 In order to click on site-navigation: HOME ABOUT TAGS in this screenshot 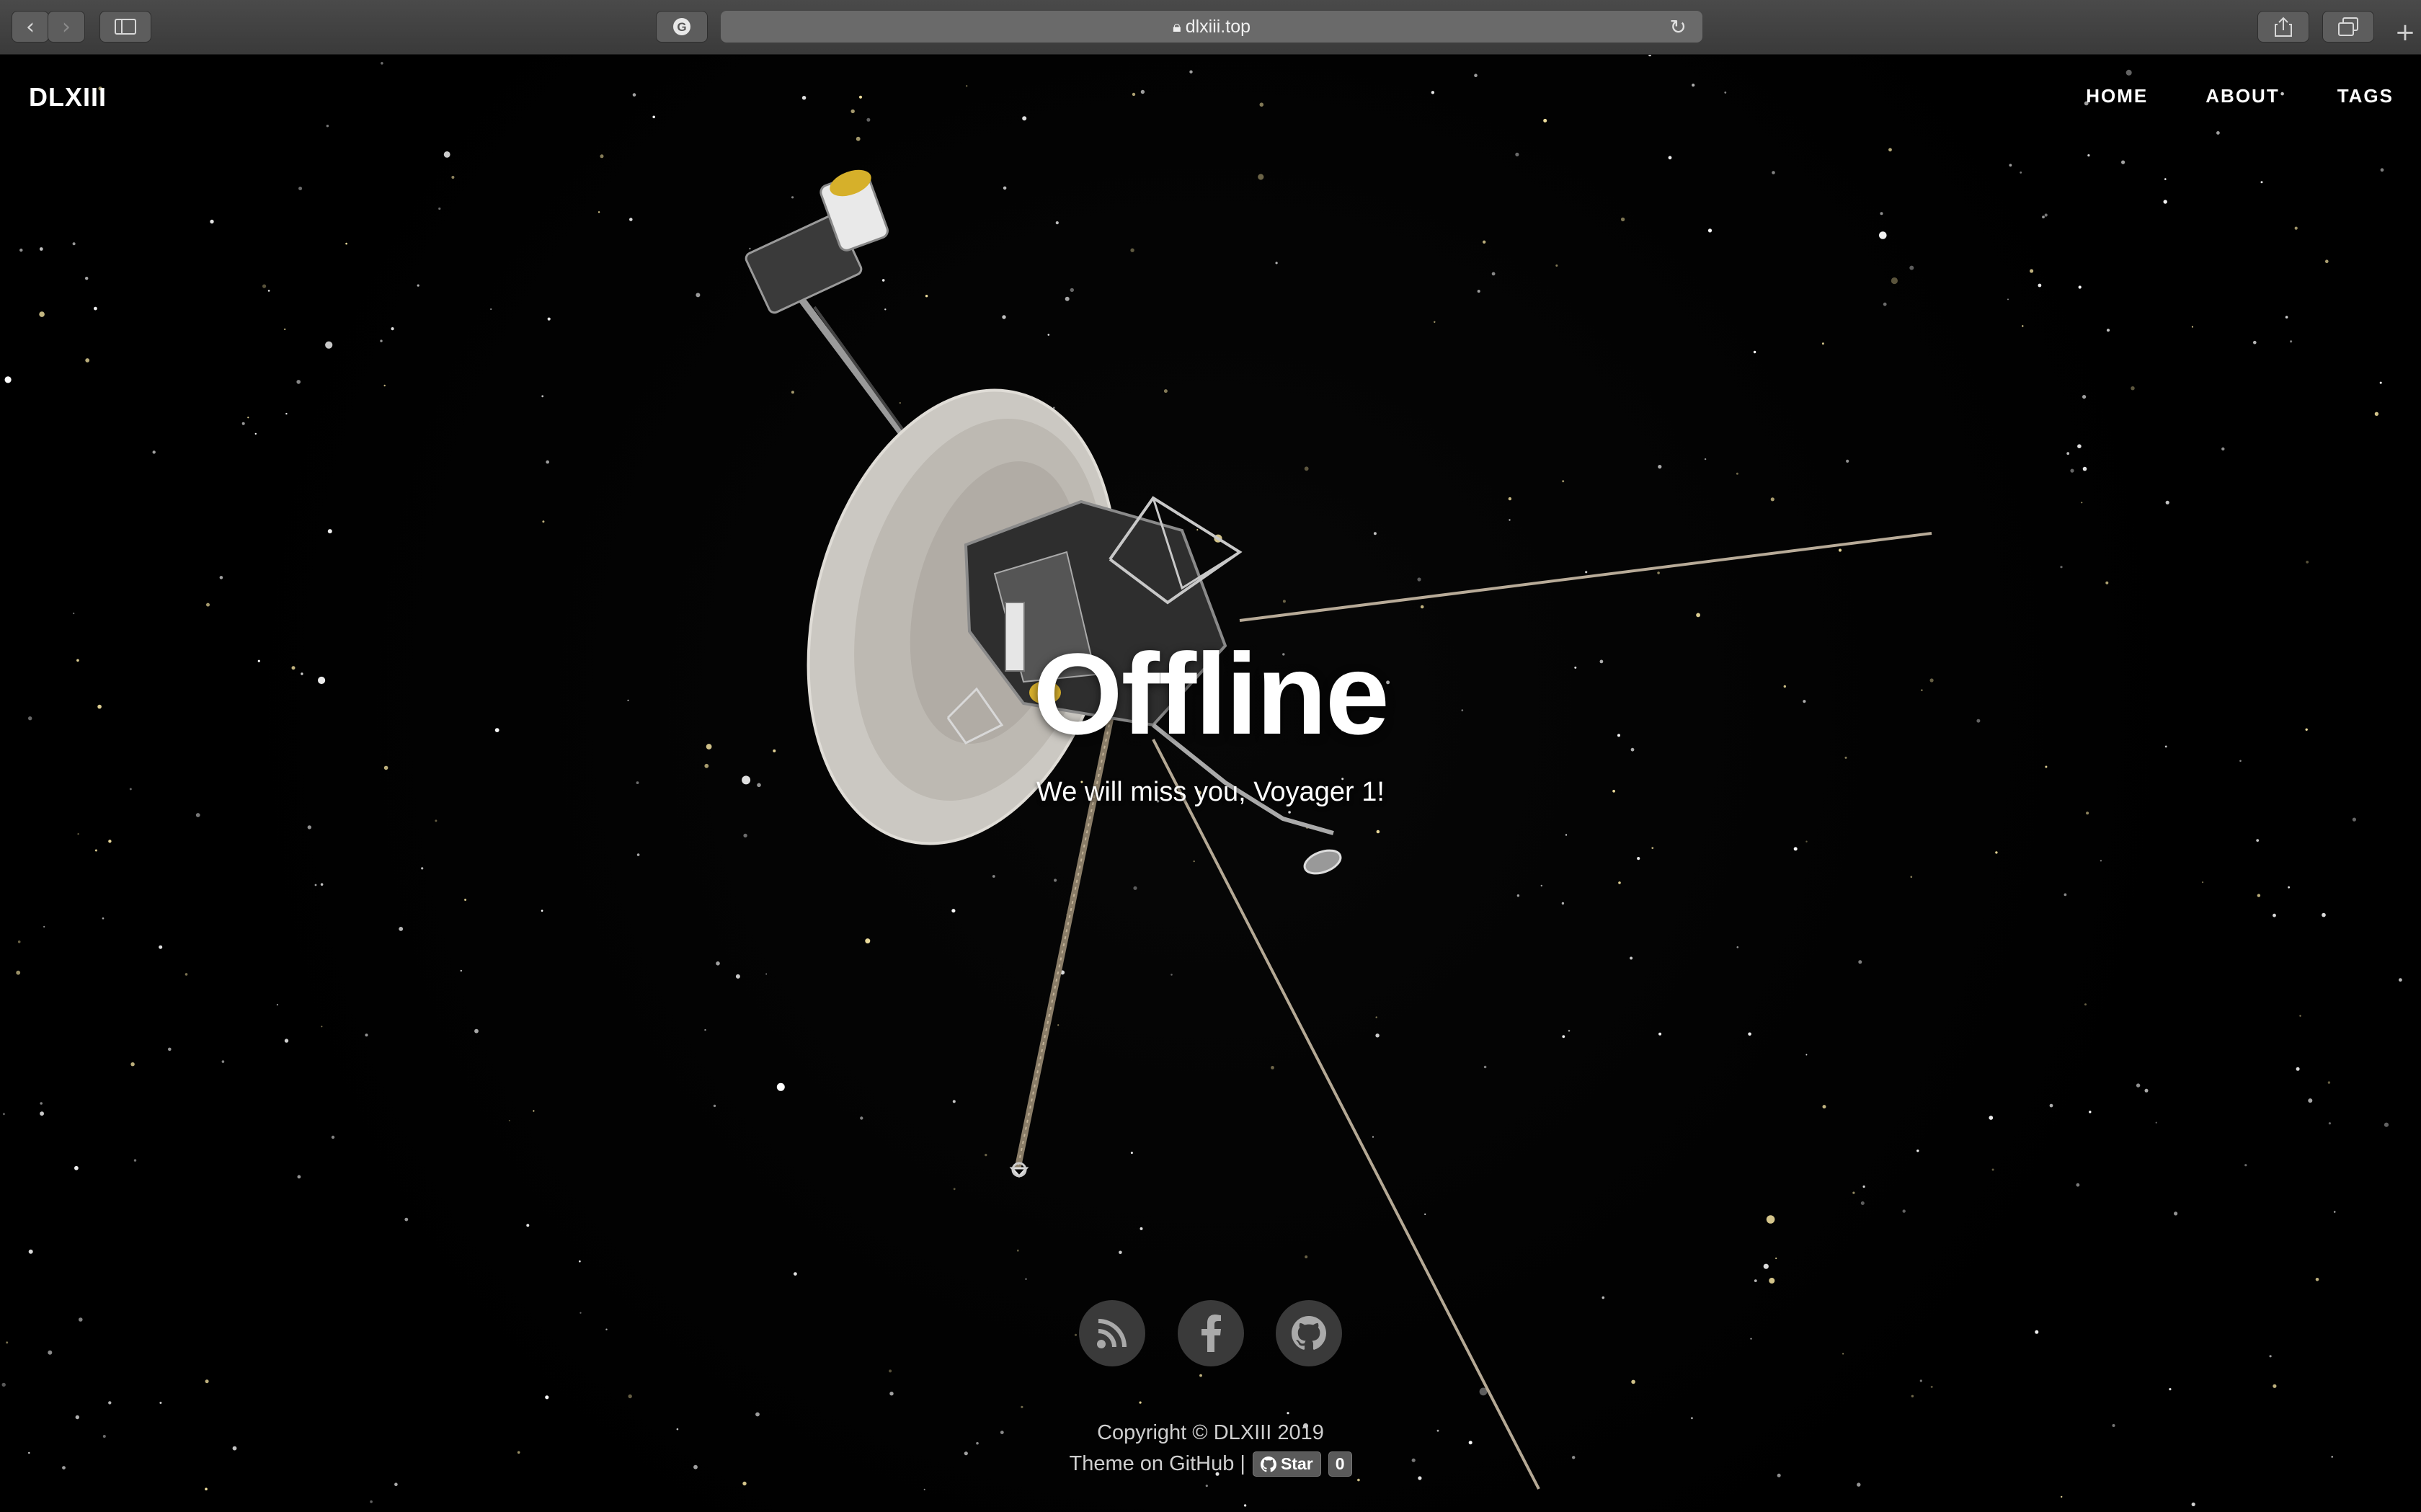, I will do `click(2240, 96)`.